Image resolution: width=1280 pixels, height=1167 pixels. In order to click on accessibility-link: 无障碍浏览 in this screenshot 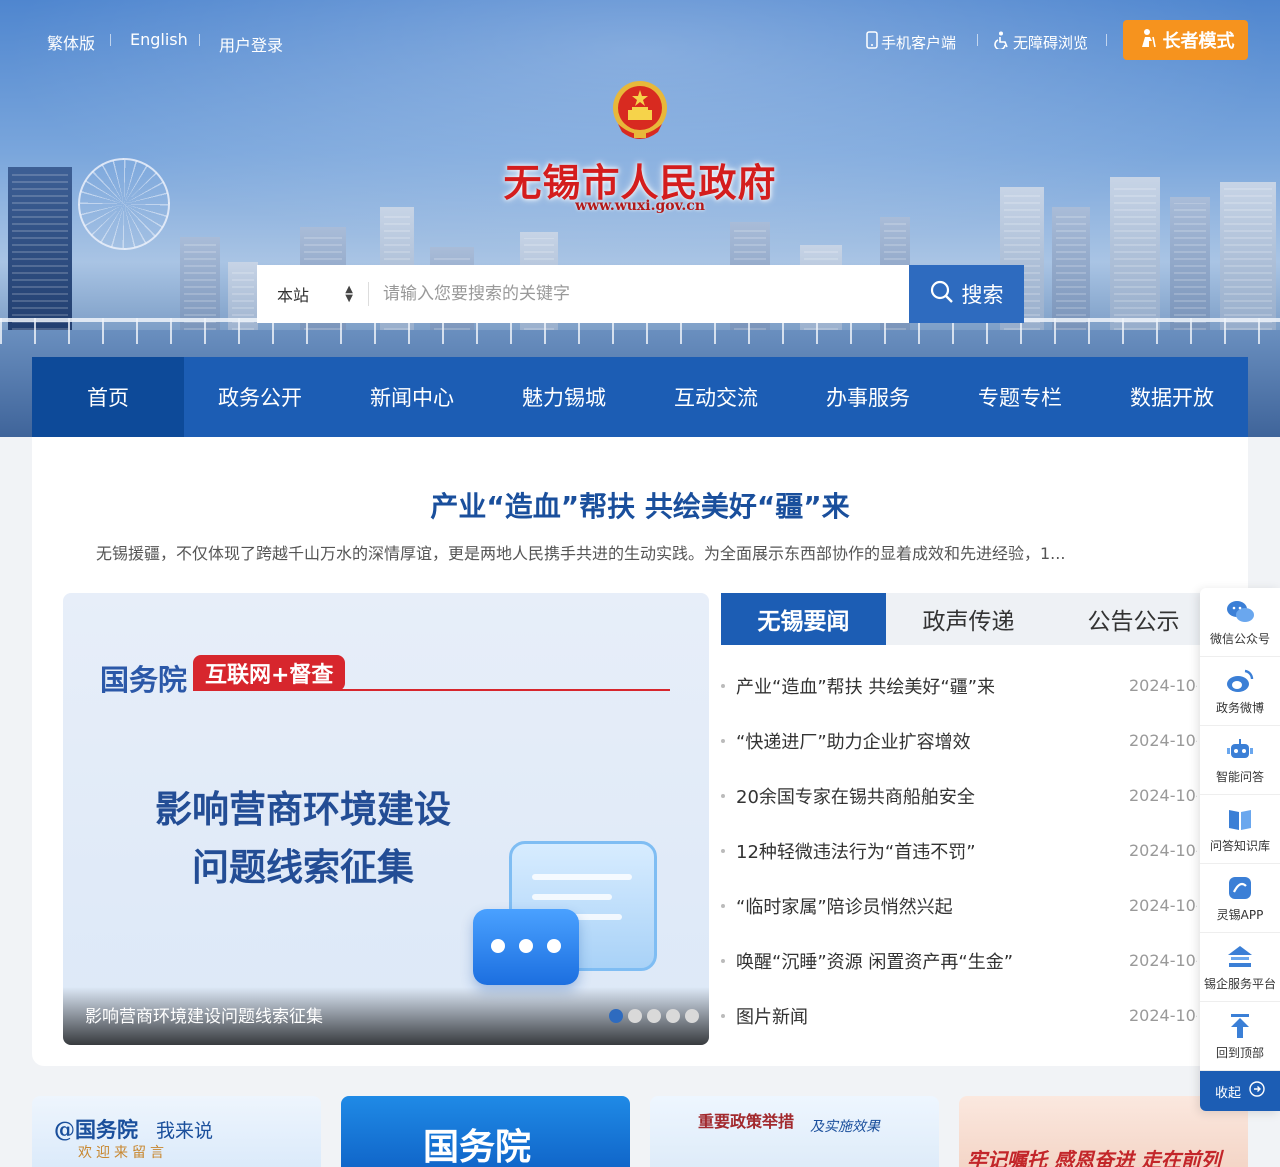, I will do `click(1041, 42)`.